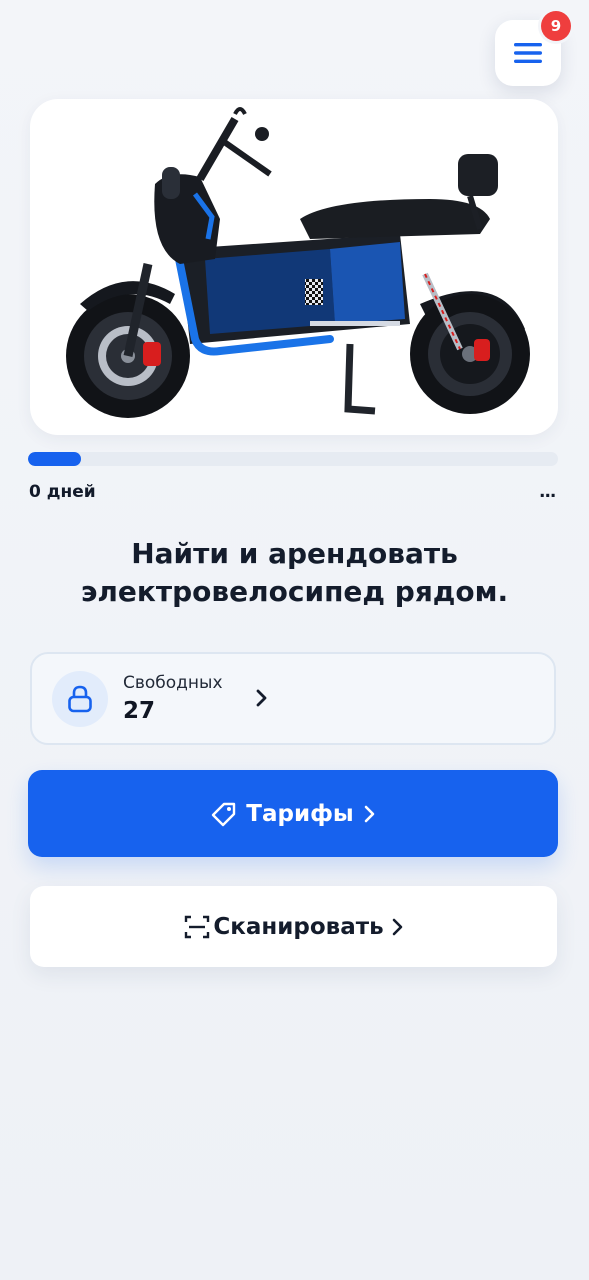 This screenshot has height=1280, width=589. I want to click on scan-frame-icon, so click(197, 927).